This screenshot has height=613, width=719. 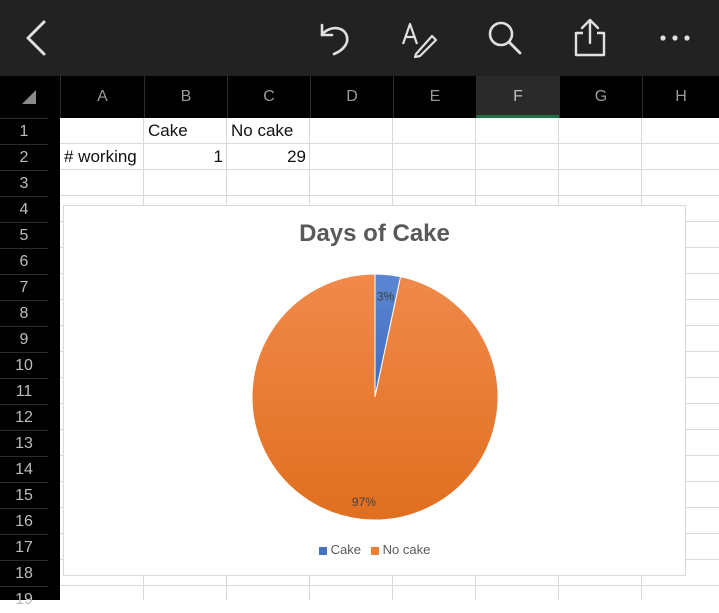 What do you see at coordinates (24, 391) in the screenshot?
I see `row-header: 11` at bounding box center [24, 391].